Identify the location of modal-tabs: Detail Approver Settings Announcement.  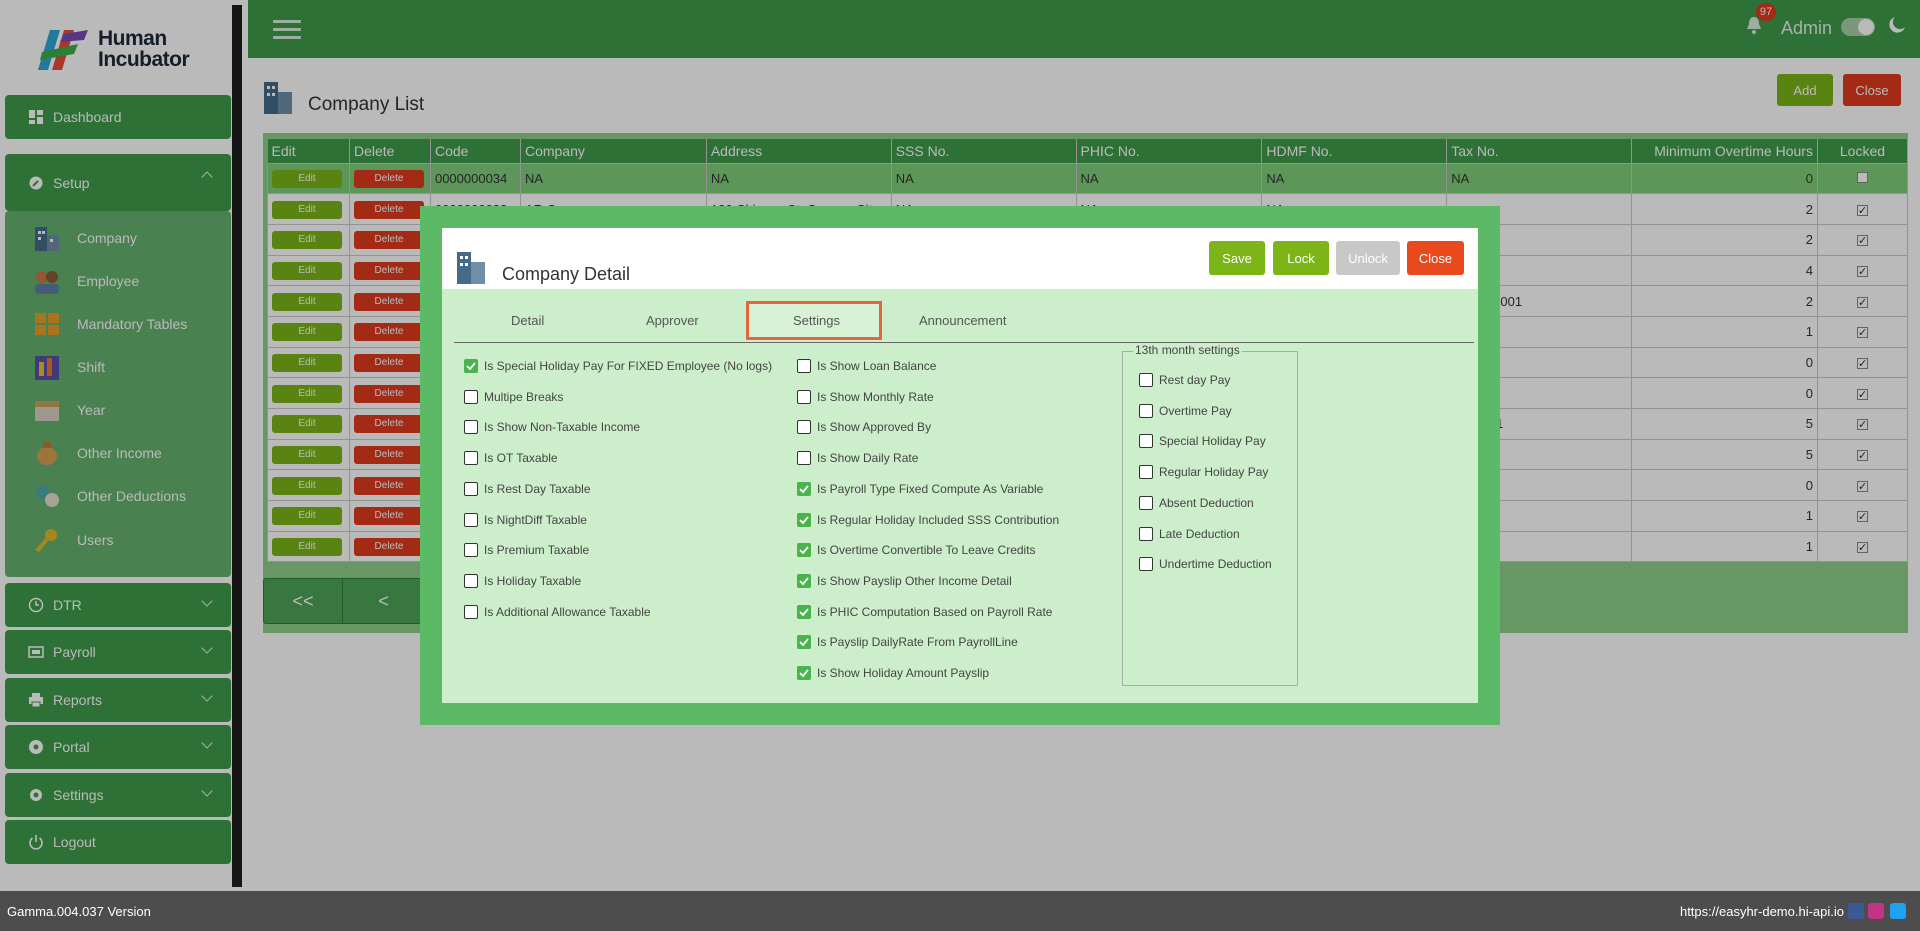
(960, 316).